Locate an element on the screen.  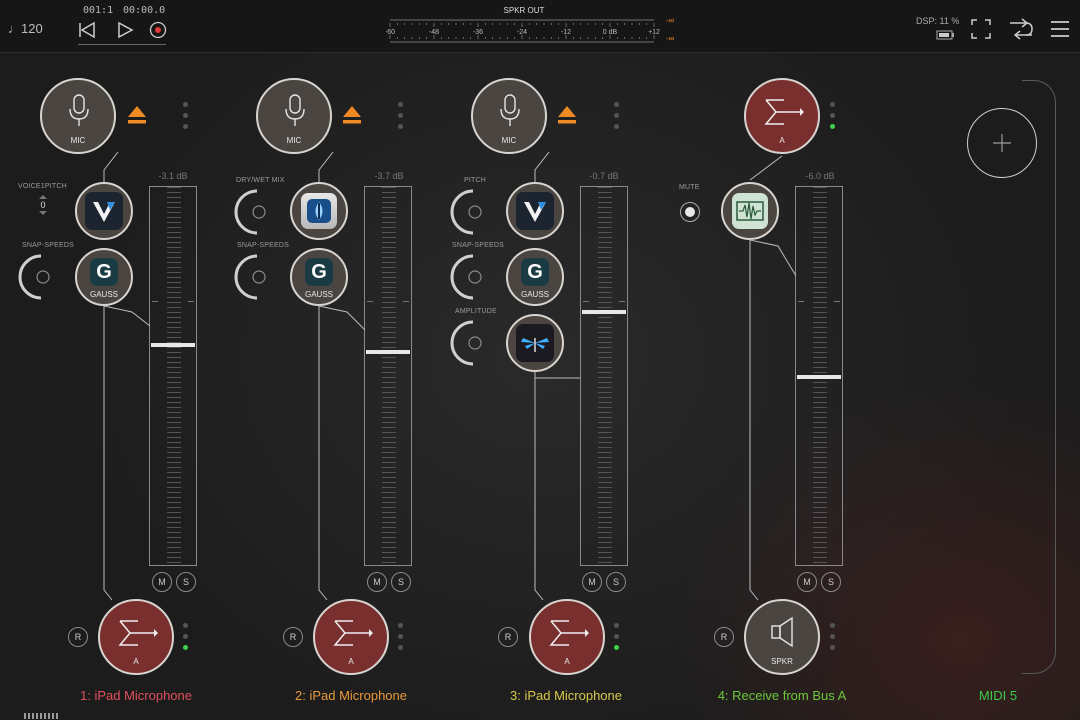
channel-2-fader is located at coordinates (388, 376).